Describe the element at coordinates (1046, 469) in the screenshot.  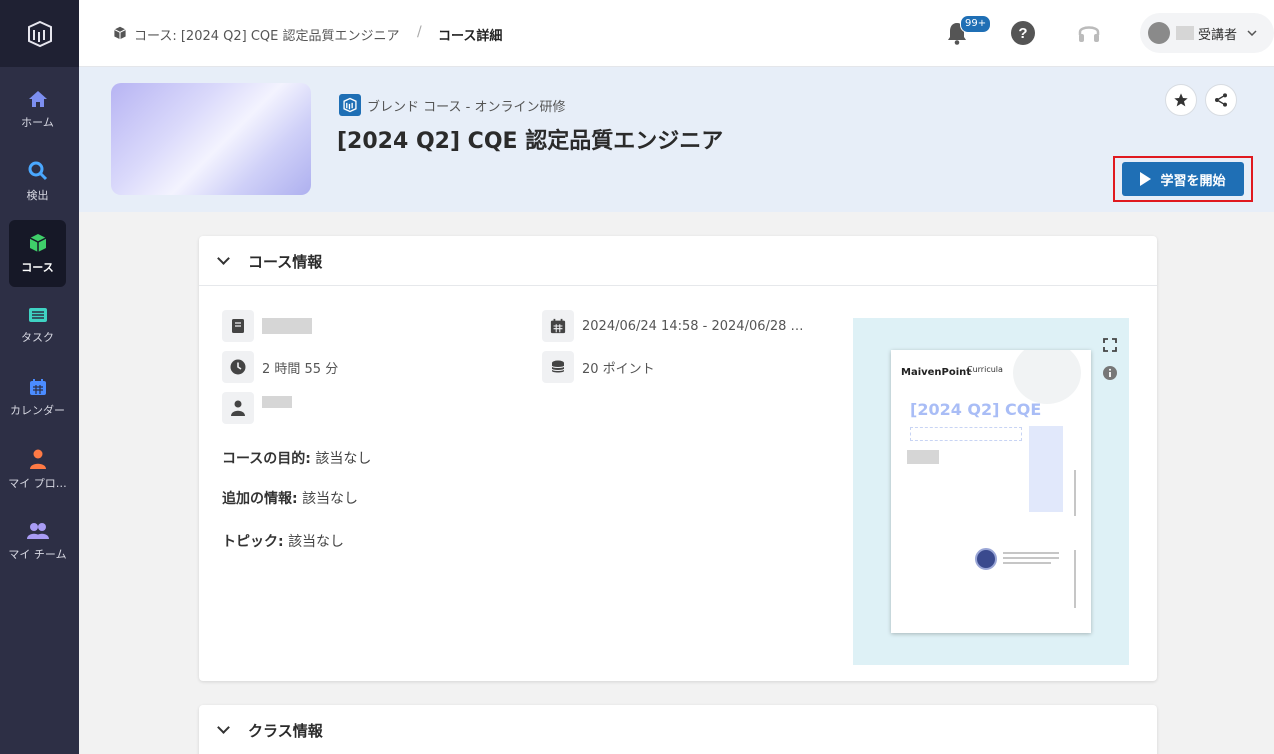
I see `preview-side-block` at that location.